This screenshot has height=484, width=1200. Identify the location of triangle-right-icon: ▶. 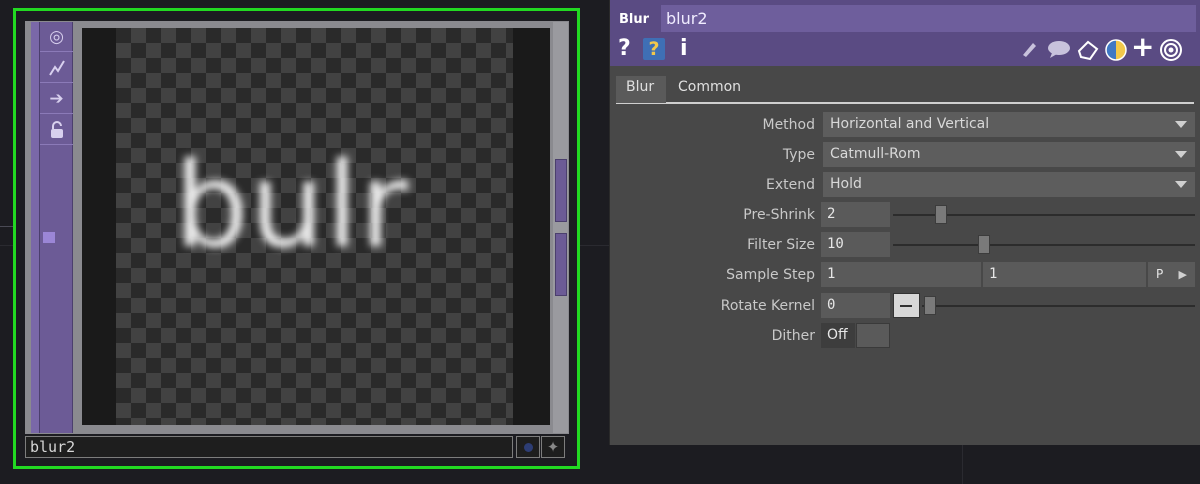
(1182, 274).